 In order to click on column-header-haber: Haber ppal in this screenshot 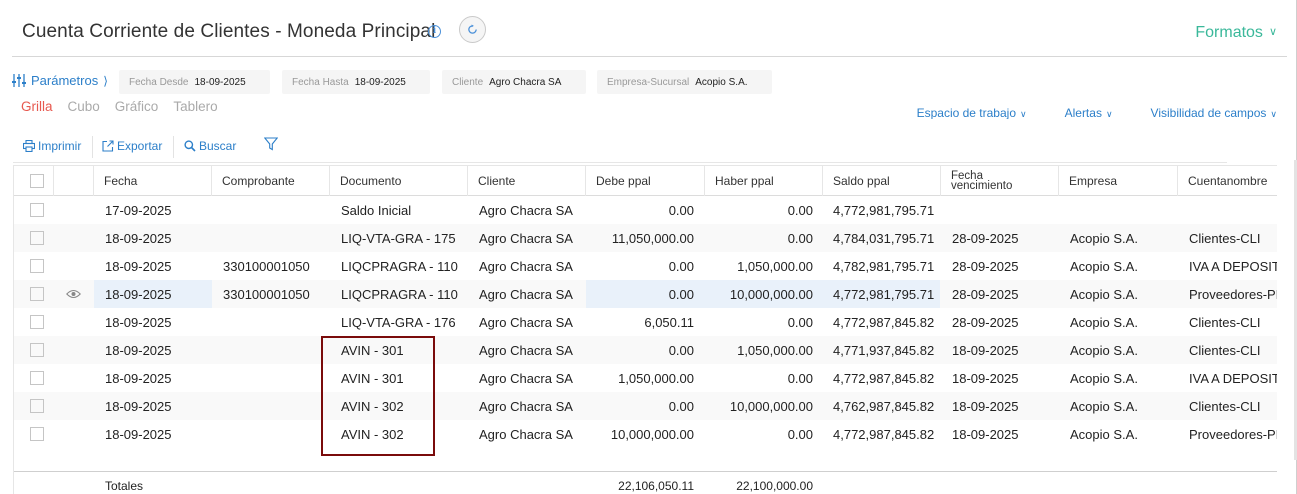, I will do `click(764, 181)`.